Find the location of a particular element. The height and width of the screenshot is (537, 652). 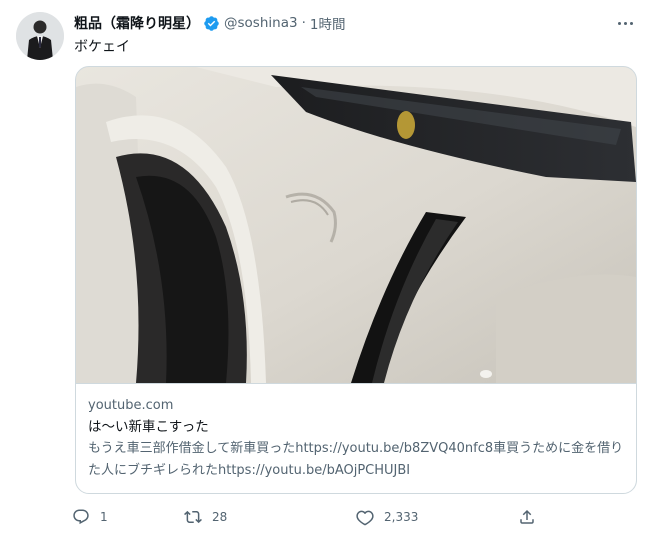

like-count: 2,333 is located at coordinates (401, 517).